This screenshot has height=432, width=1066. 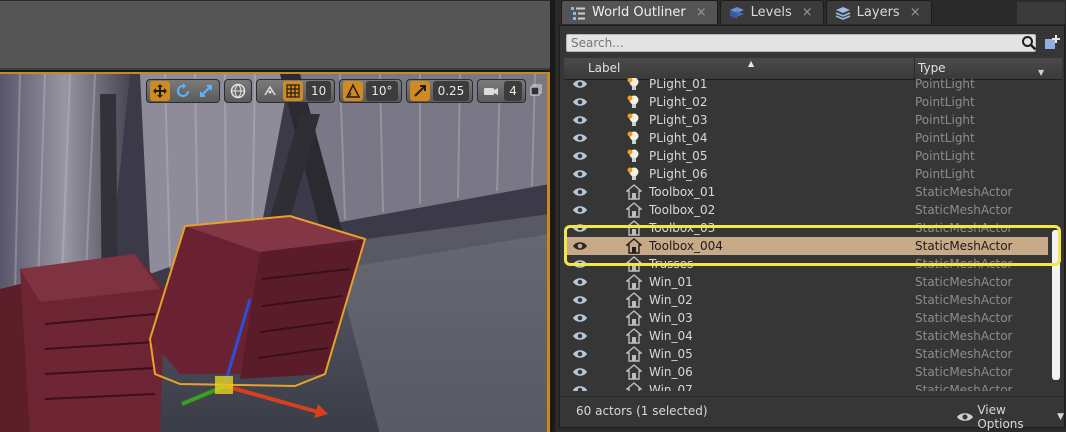 I want to click on table-row: PLight_02 PointLight, so click(x=806, y=102).